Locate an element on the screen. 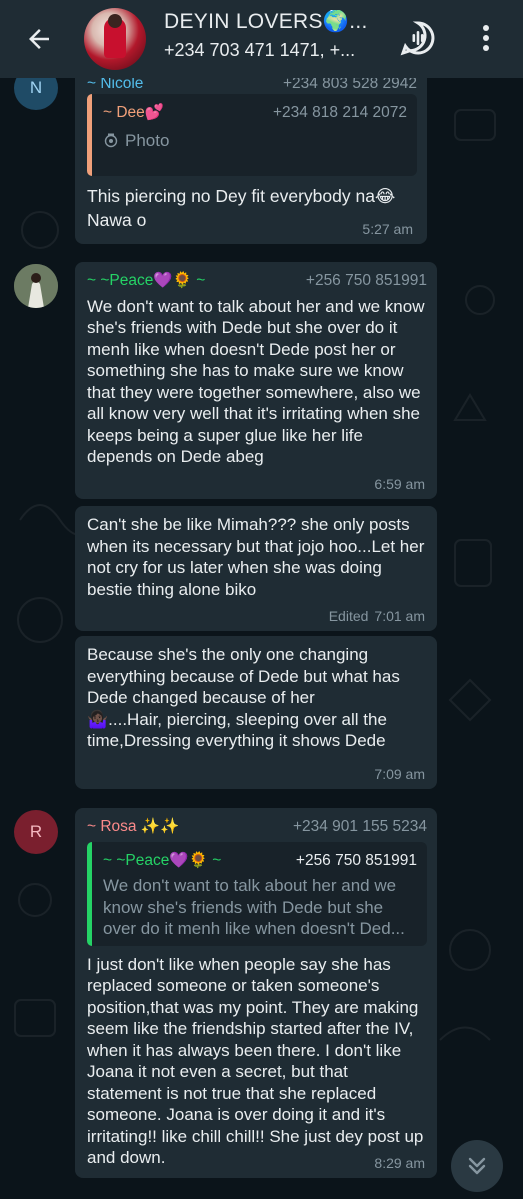  sender-name: ~ ~Peace💜🌻 ~ is located at coordinates (146, 280).